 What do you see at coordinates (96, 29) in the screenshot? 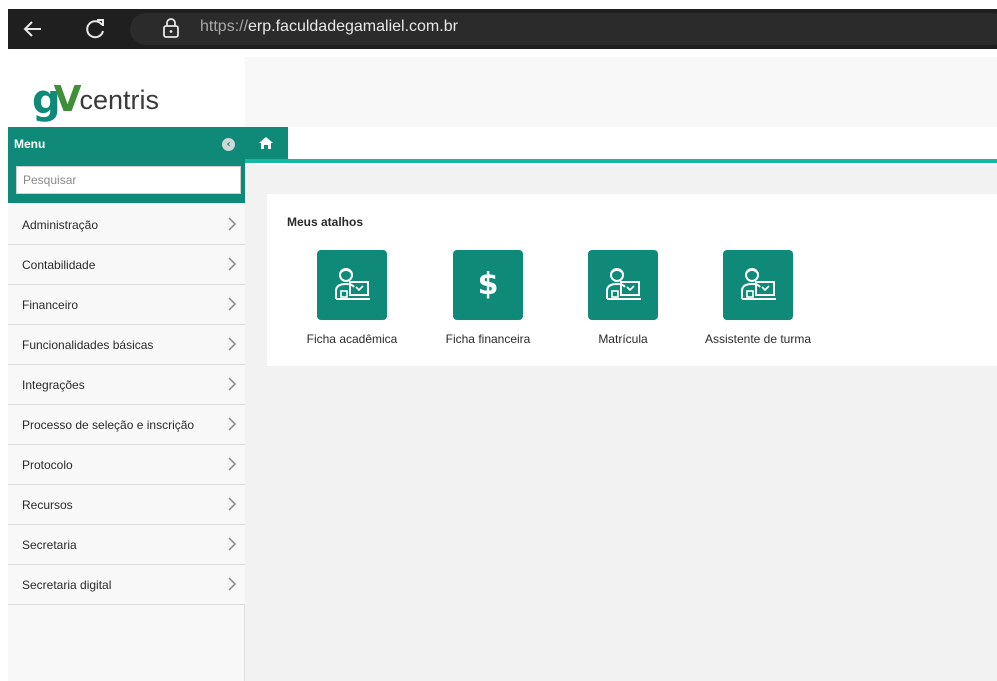
I see `reload-icon` at bounding box center [96, 29].